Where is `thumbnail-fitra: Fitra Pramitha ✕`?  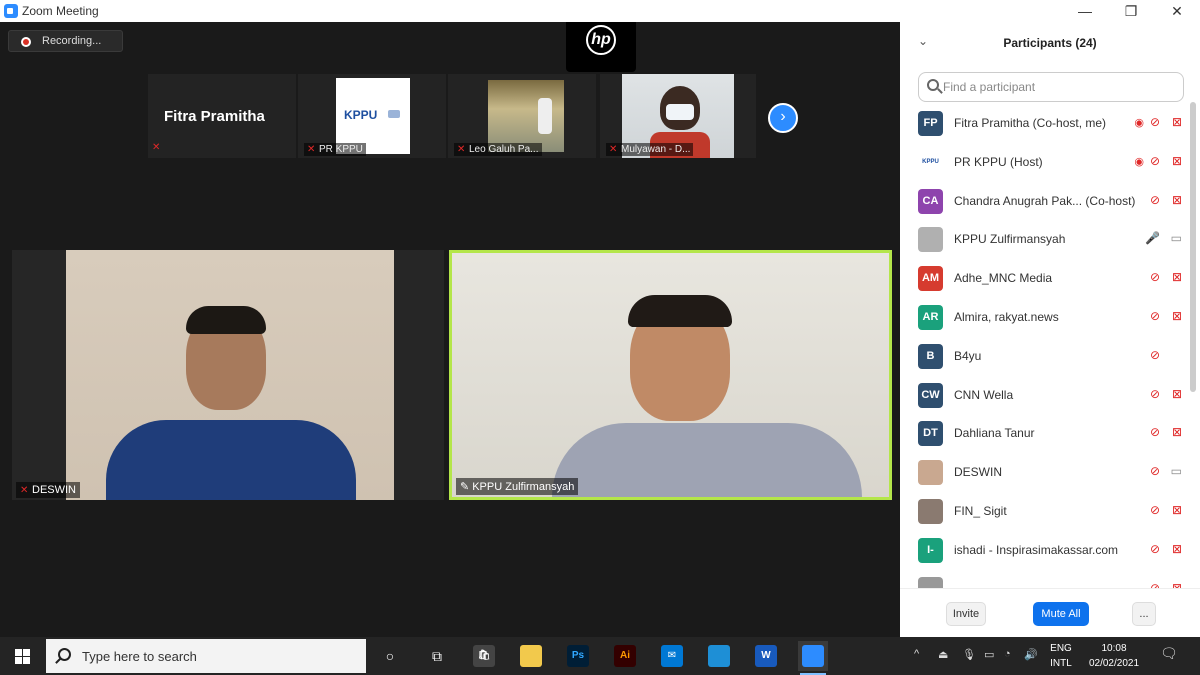
thumbnail-fitra: Fitra Pramitha ✕ is located at coordinates (222, 116).